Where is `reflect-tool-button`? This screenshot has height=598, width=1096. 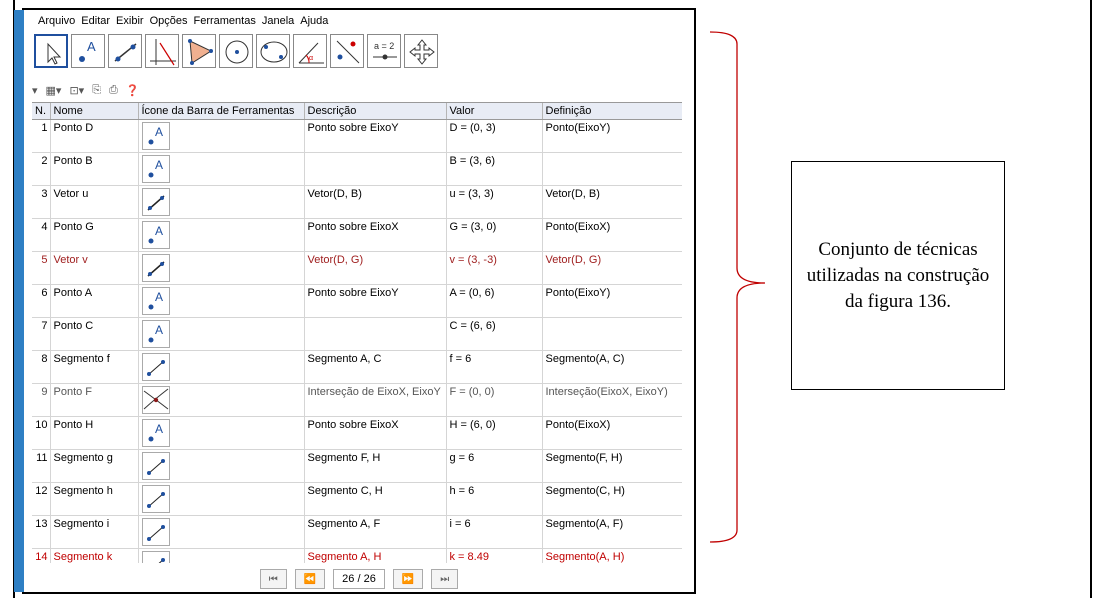 reflect-tool-button is located at coordinates (347, 51).